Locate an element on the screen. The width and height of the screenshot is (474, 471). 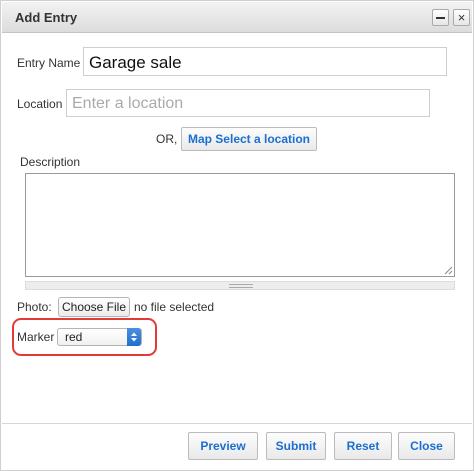
close-button: Close is located at coordinates (426, 446).